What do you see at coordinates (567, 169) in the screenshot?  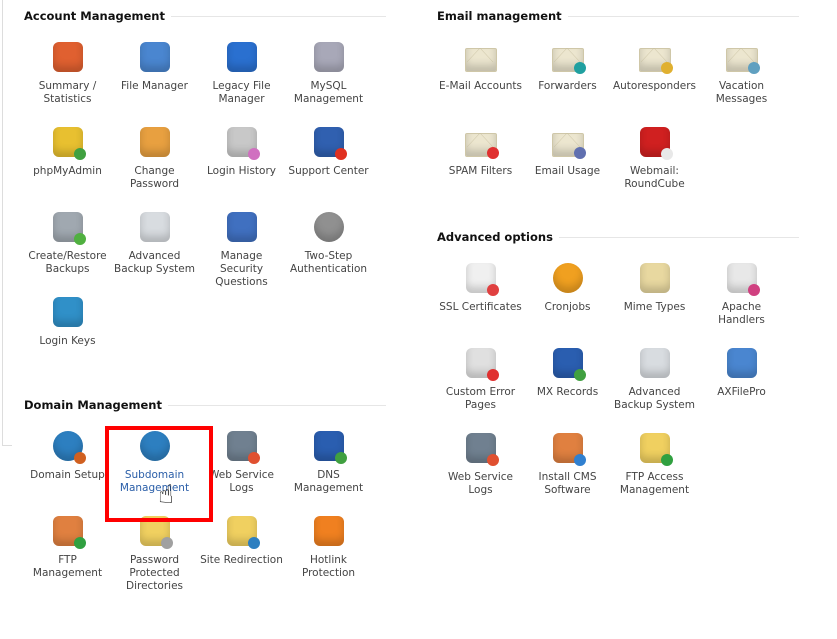 I see `tile-email-usage: Email Usage` at bounding box center [567, 169].